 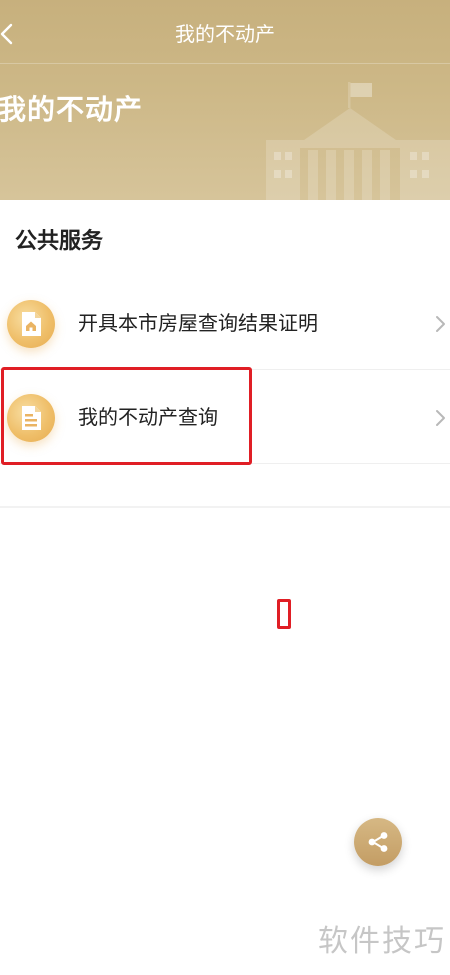 What do you see at coordinates (148, 417) in the screenshot?
I see `item-label: 我的不动产查询` at bounding box center [148, 417].